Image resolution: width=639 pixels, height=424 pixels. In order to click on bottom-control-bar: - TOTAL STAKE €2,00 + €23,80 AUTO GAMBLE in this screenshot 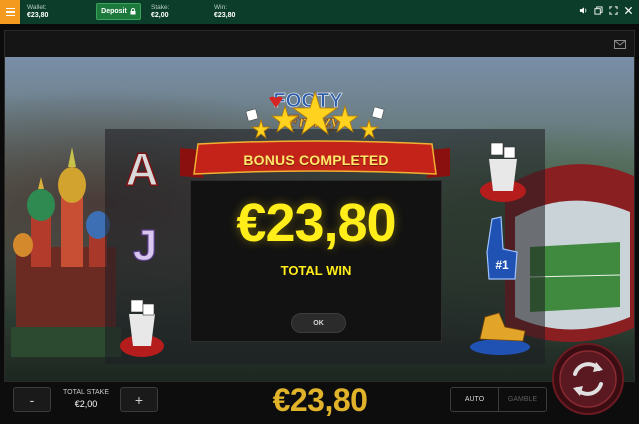, I will do `click(319, 403)`.